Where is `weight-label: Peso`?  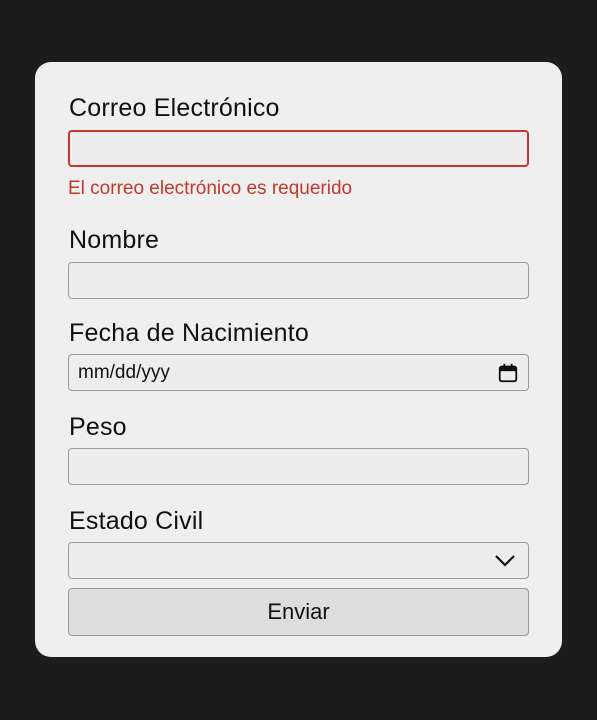
weight-label: Peso is located at coordinates (98, 427).